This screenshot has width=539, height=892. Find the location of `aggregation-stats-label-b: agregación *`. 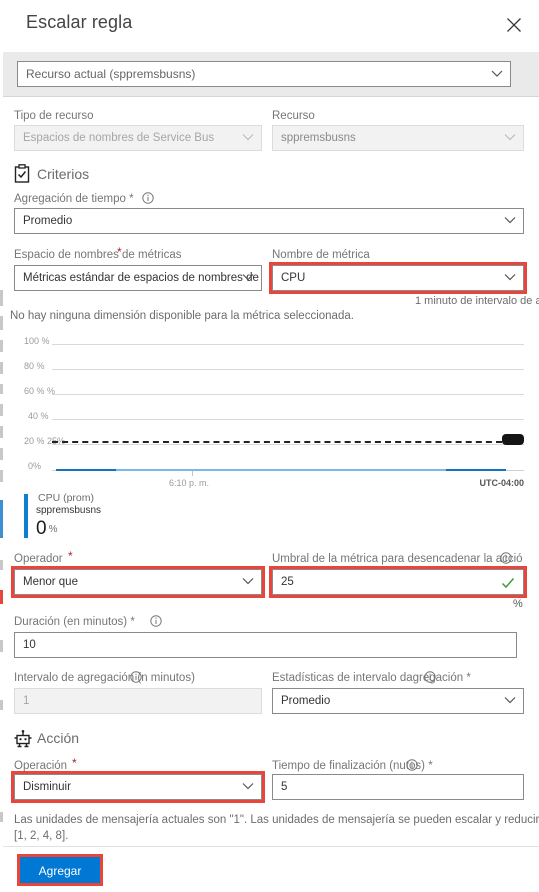

aggregation-stats-label-b: agregación * is located at coordinates (438, 678).